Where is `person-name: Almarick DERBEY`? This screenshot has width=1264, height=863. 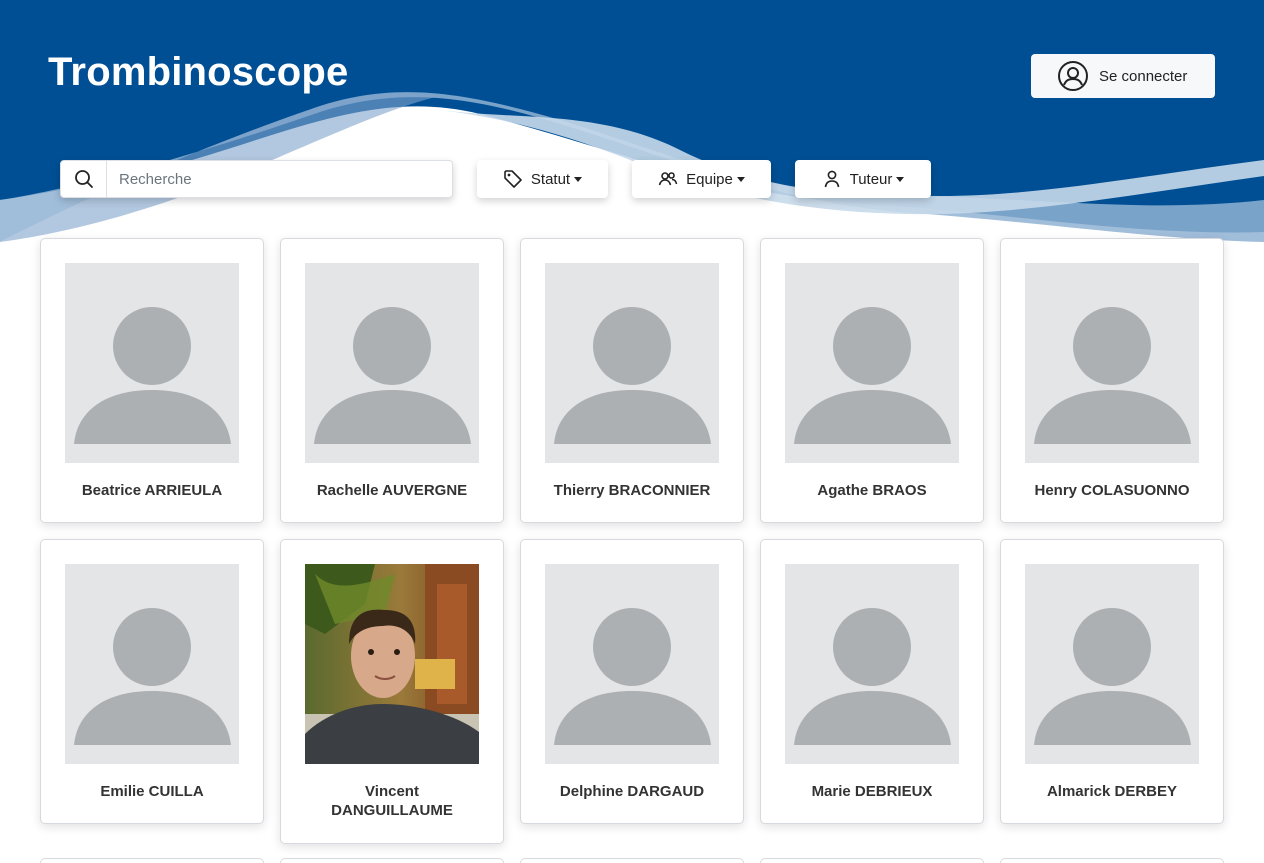 person-name: Almarick DERBEY is located at coordinates (1112, 791).